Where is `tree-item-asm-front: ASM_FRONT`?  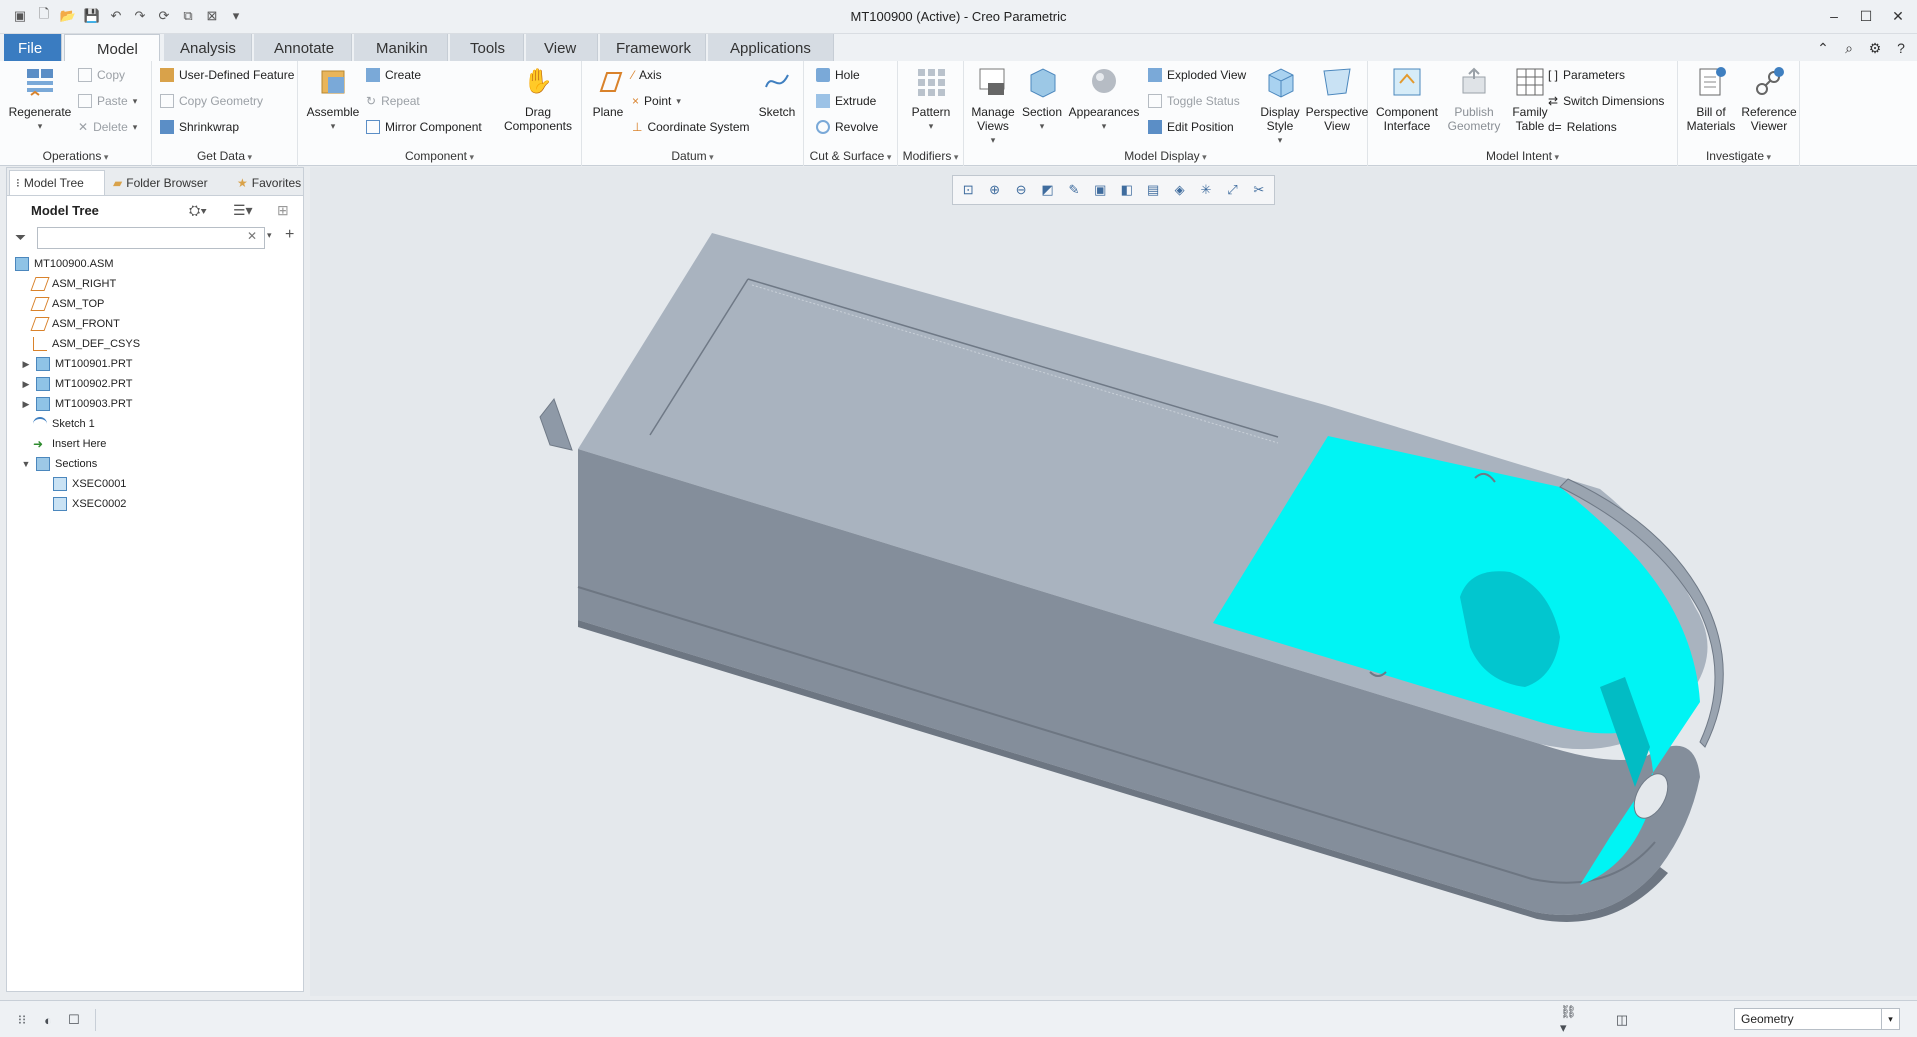 tree-item-asm-front: ASM_FRONT is located at coordinates (75, 324).